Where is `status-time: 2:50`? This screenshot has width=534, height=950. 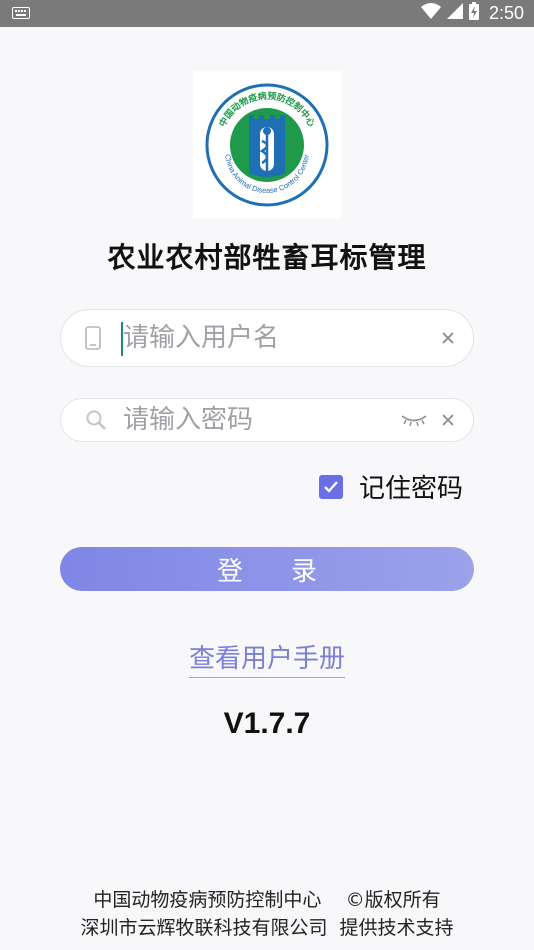 status-time: 2:50 is located at coordinates (506, 13).